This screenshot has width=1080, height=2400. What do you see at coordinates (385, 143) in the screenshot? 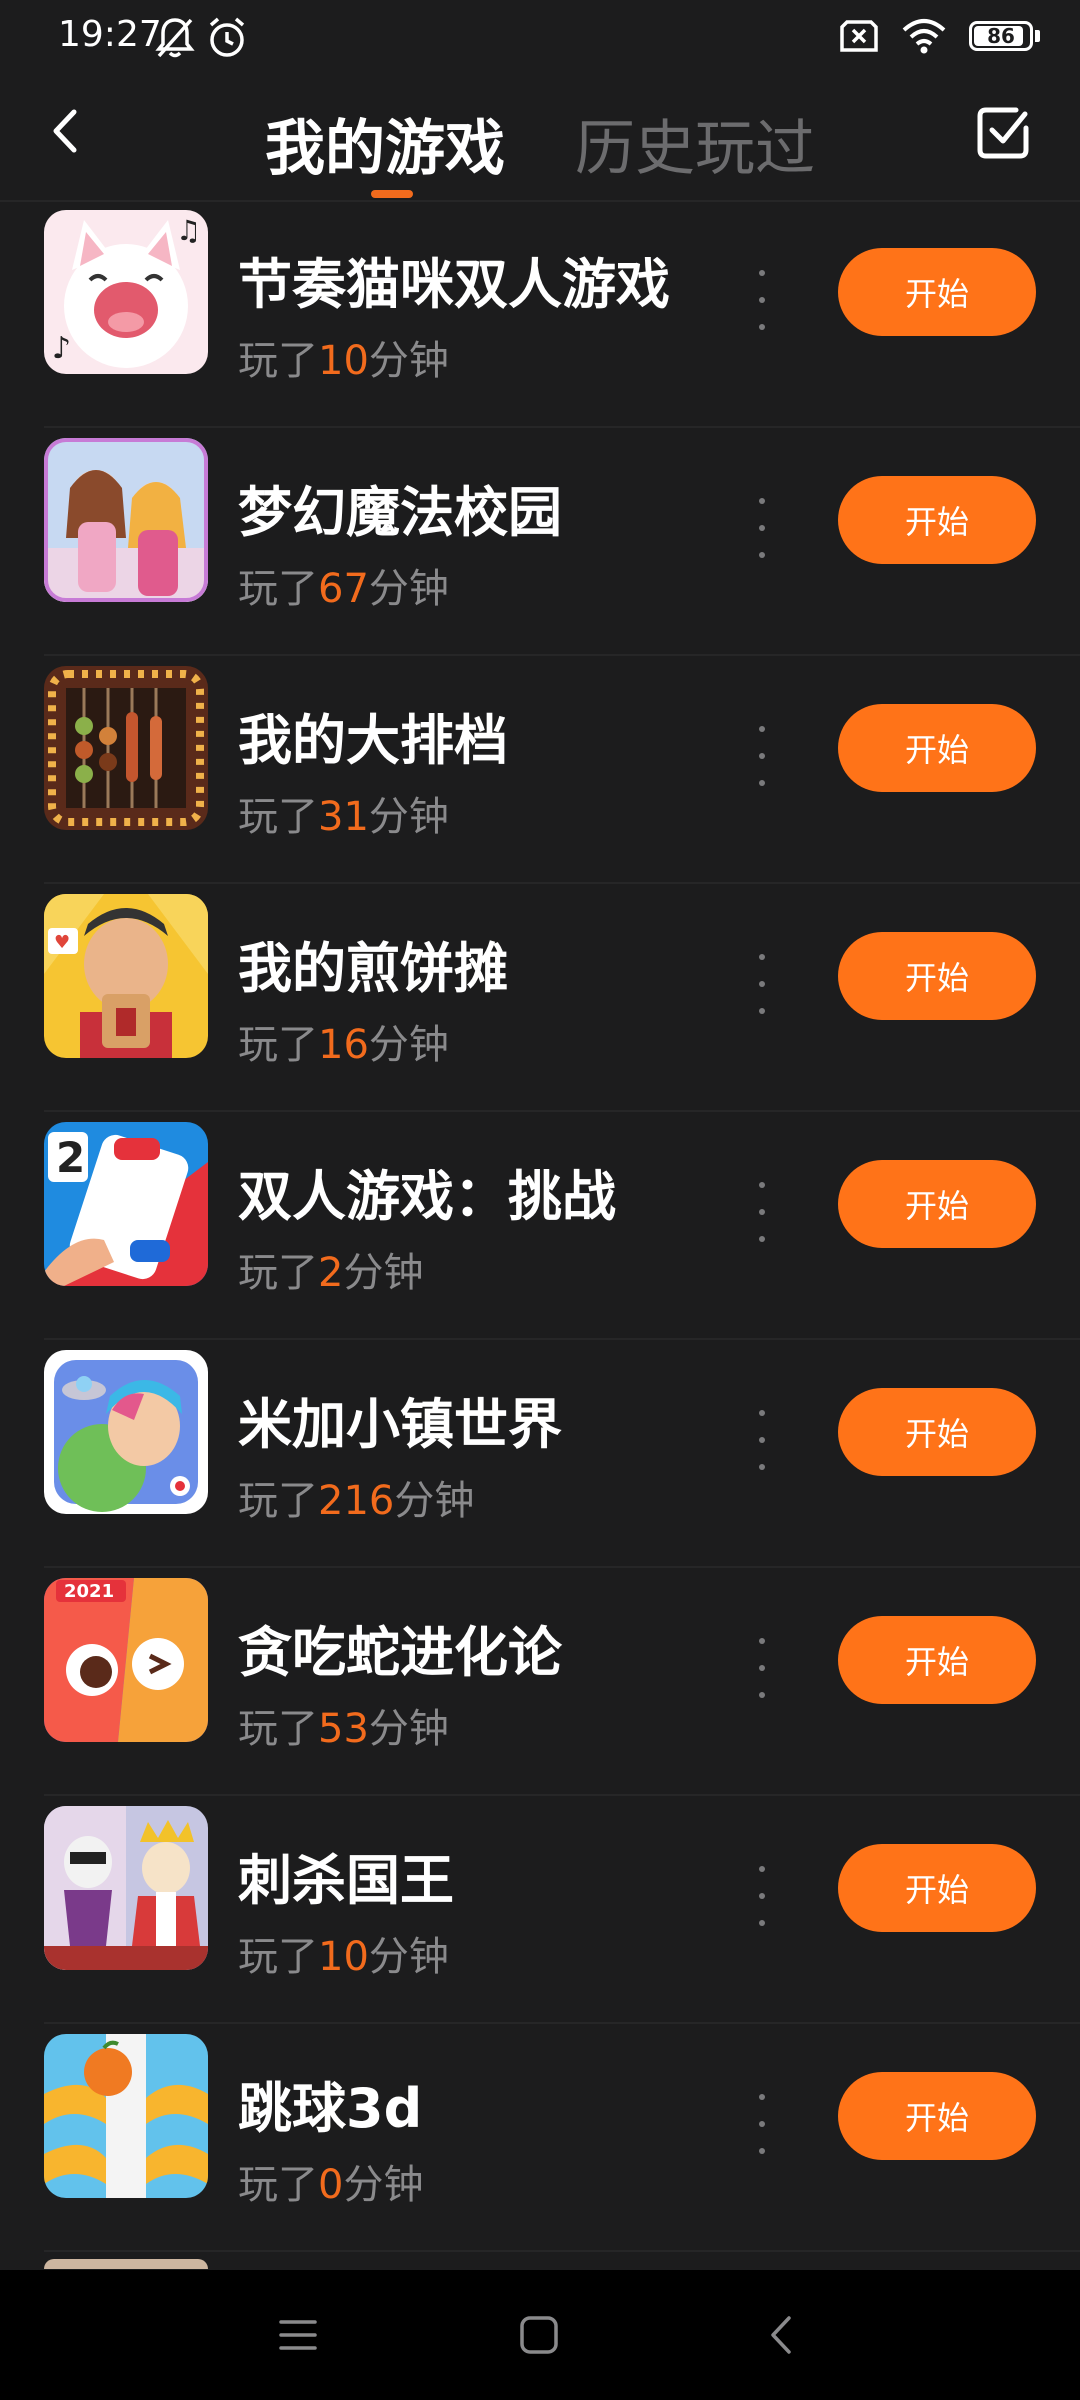
I see `tab-my-games: 我的游戏` at bounding box center [385, 143].